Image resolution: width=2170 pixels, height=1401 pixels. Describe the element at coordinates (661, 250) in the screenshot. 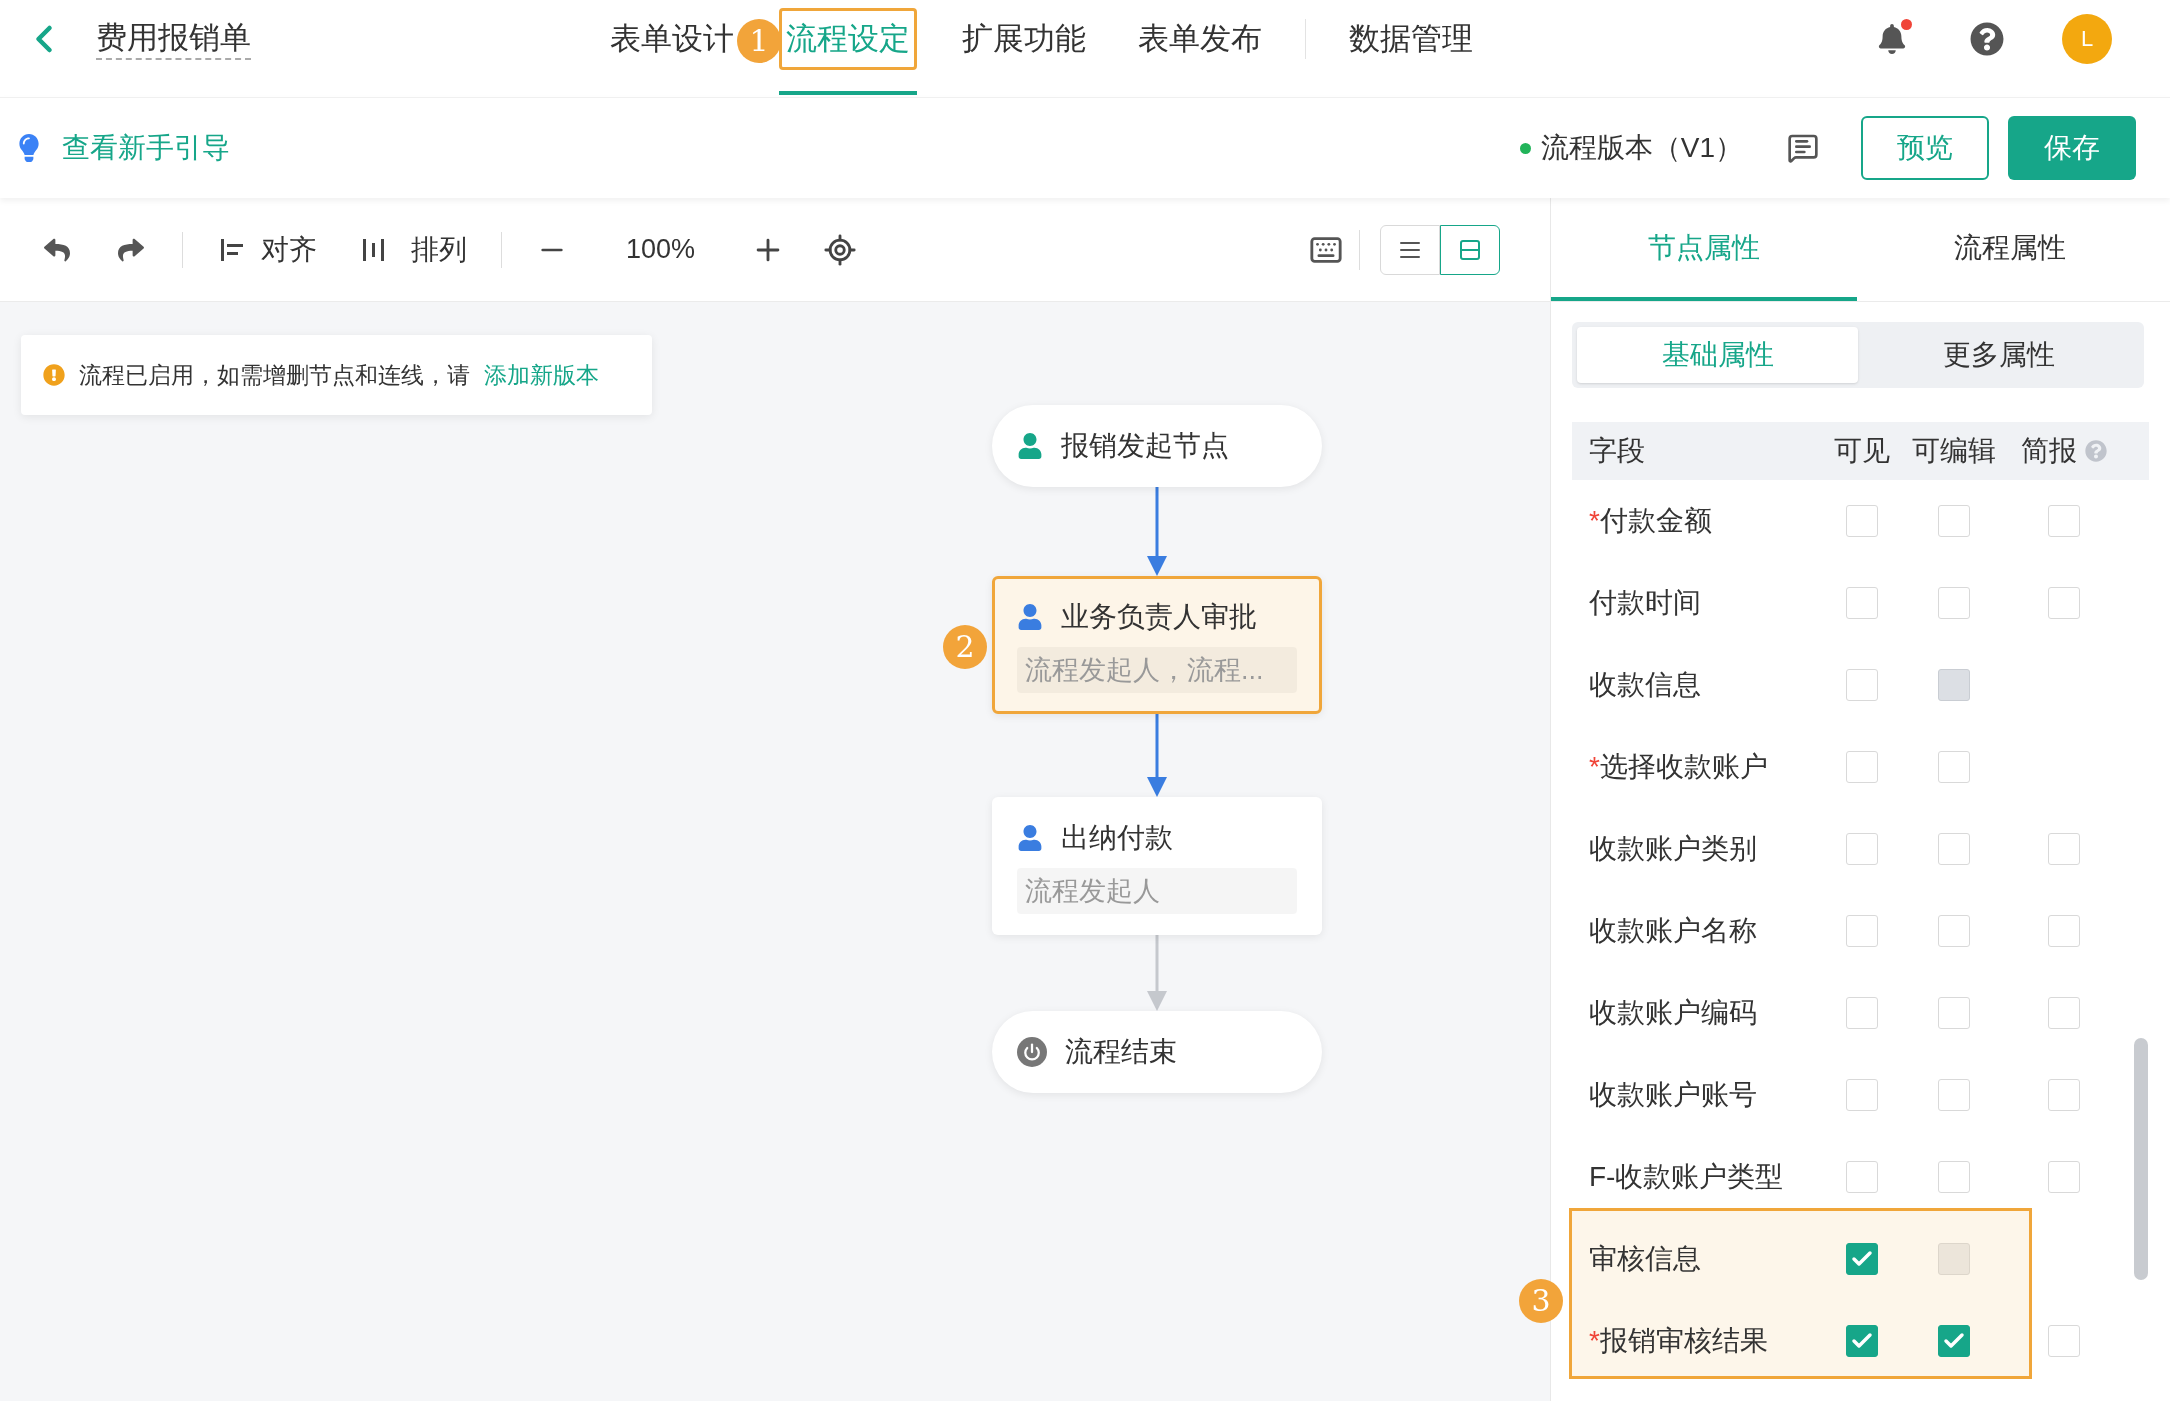

I see `zoom-level: 100%` at that location.